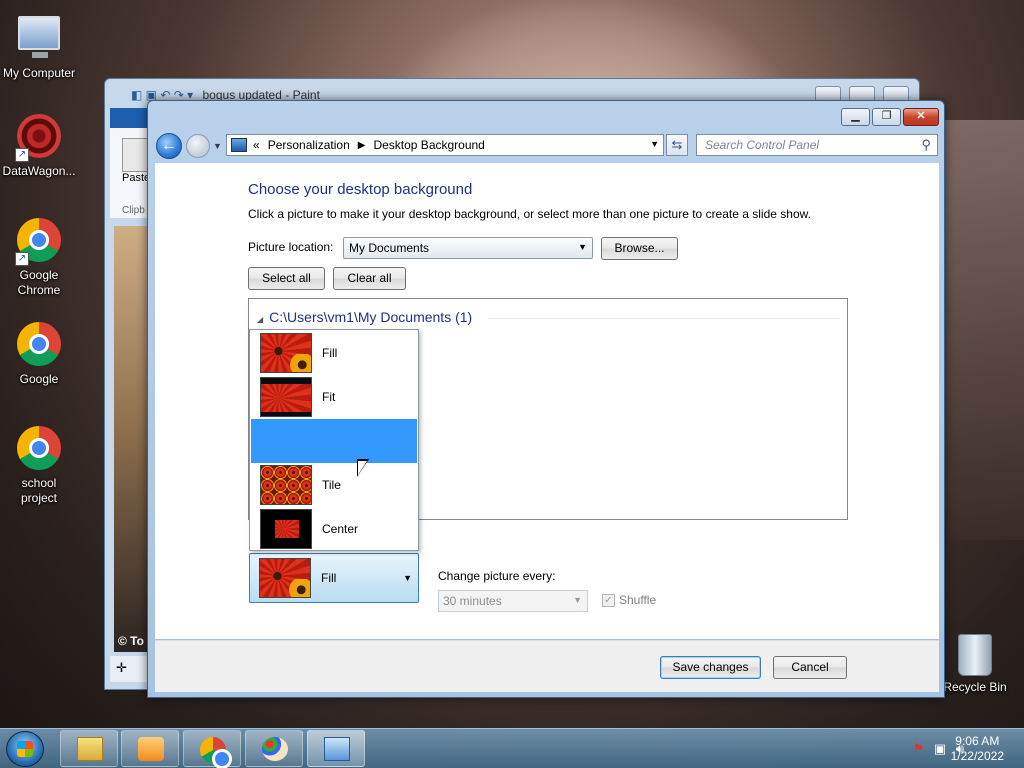 This screenshot has height=768, width=1024. I want to click on search-placeholder: Search Control Panel, so click(762, 145).